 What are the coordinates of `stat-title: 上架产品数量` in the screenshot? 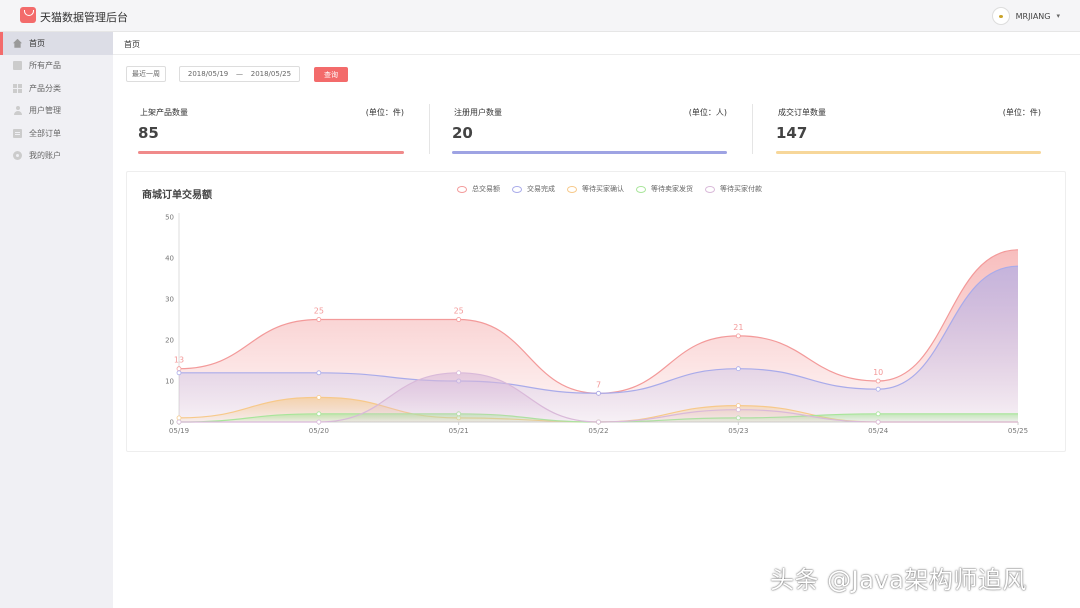 It's located at (164, 112).